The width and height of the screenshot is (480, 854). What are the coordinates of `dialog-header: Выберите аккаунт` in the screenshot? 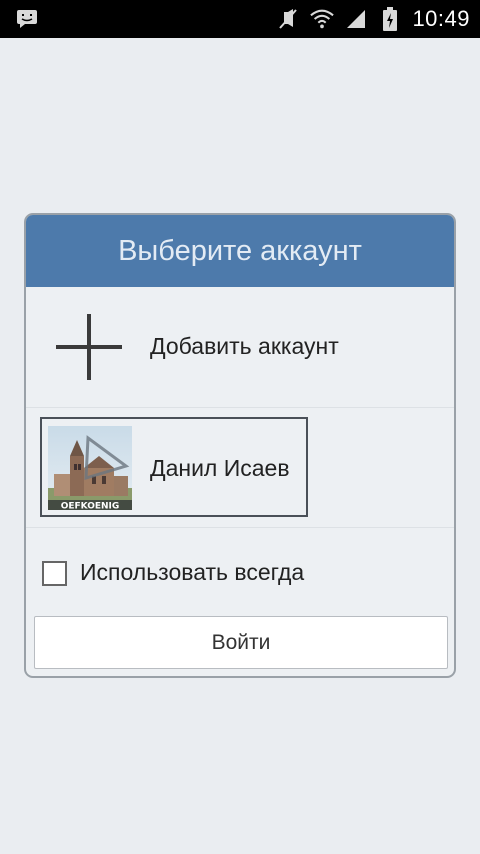 It's located at (240, 251).